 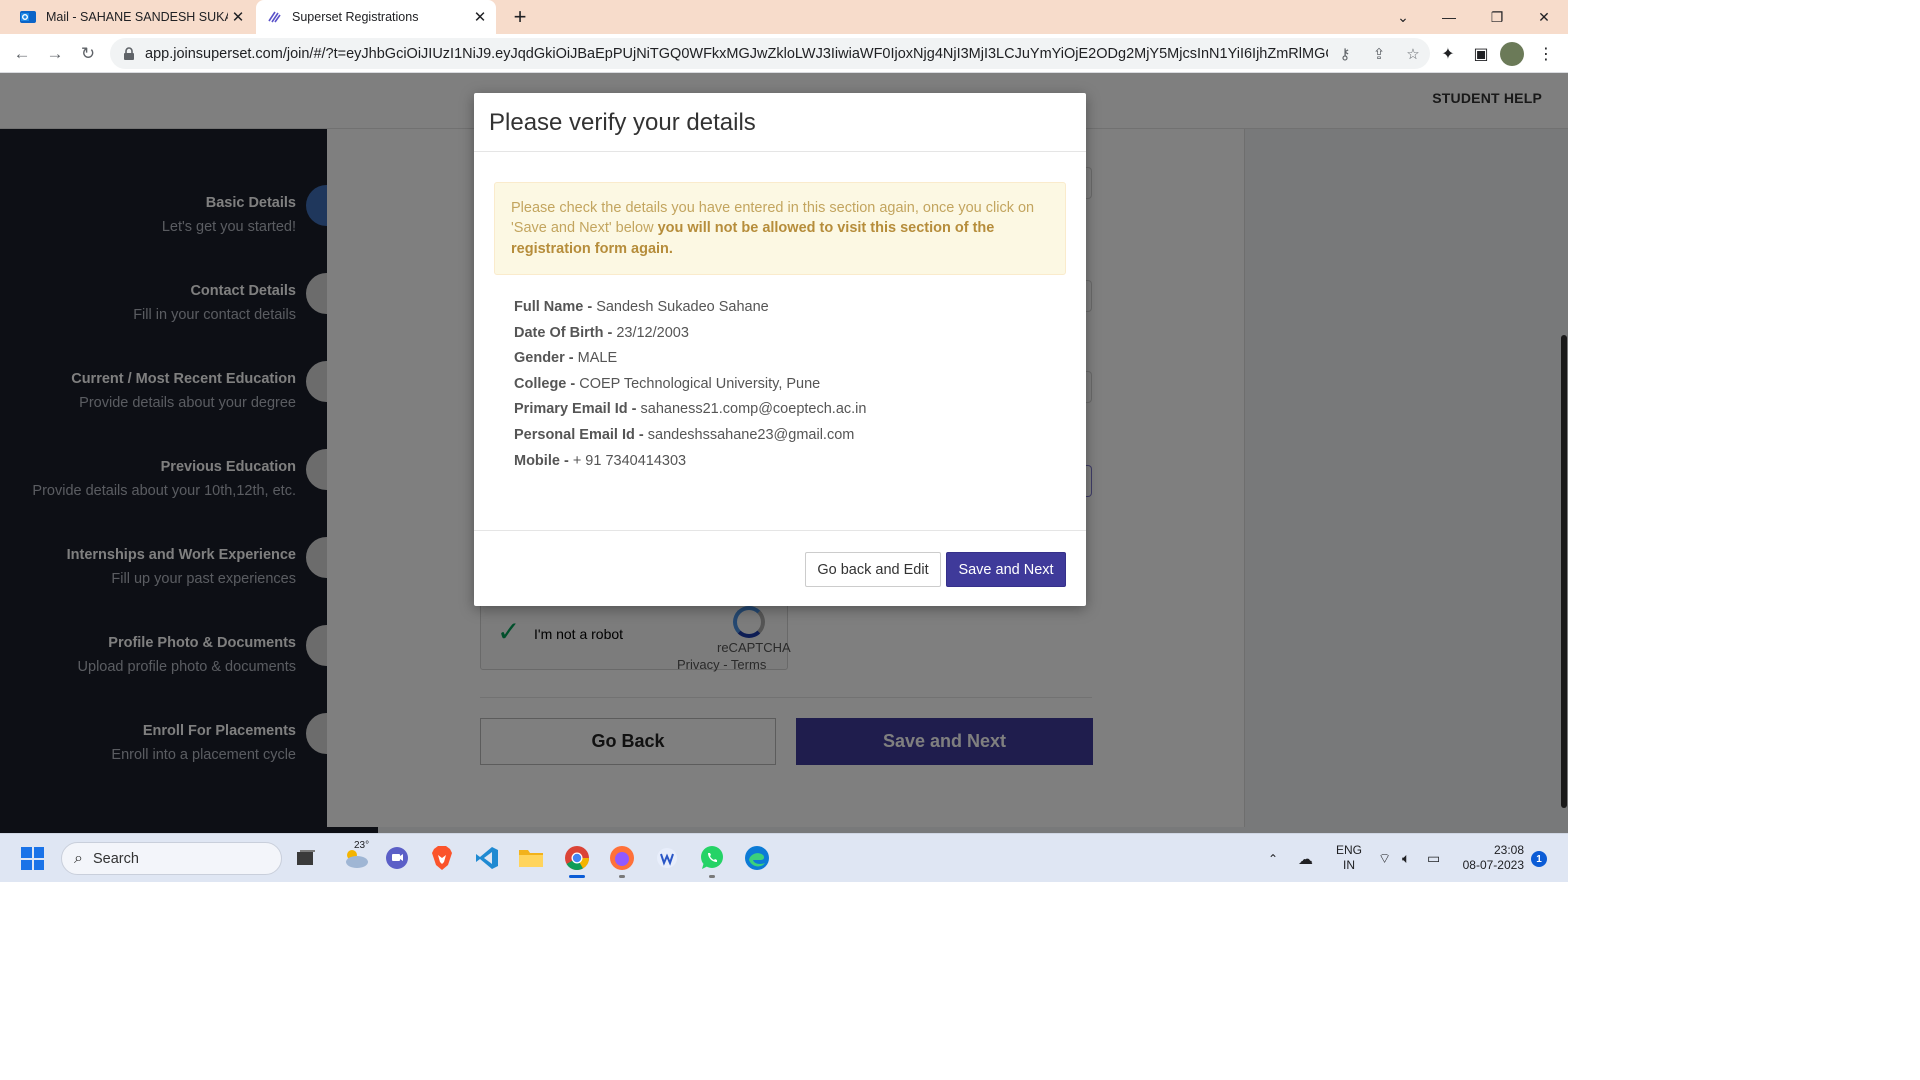 I want to click on brave-browser-icon, so click(x=442, y=858).